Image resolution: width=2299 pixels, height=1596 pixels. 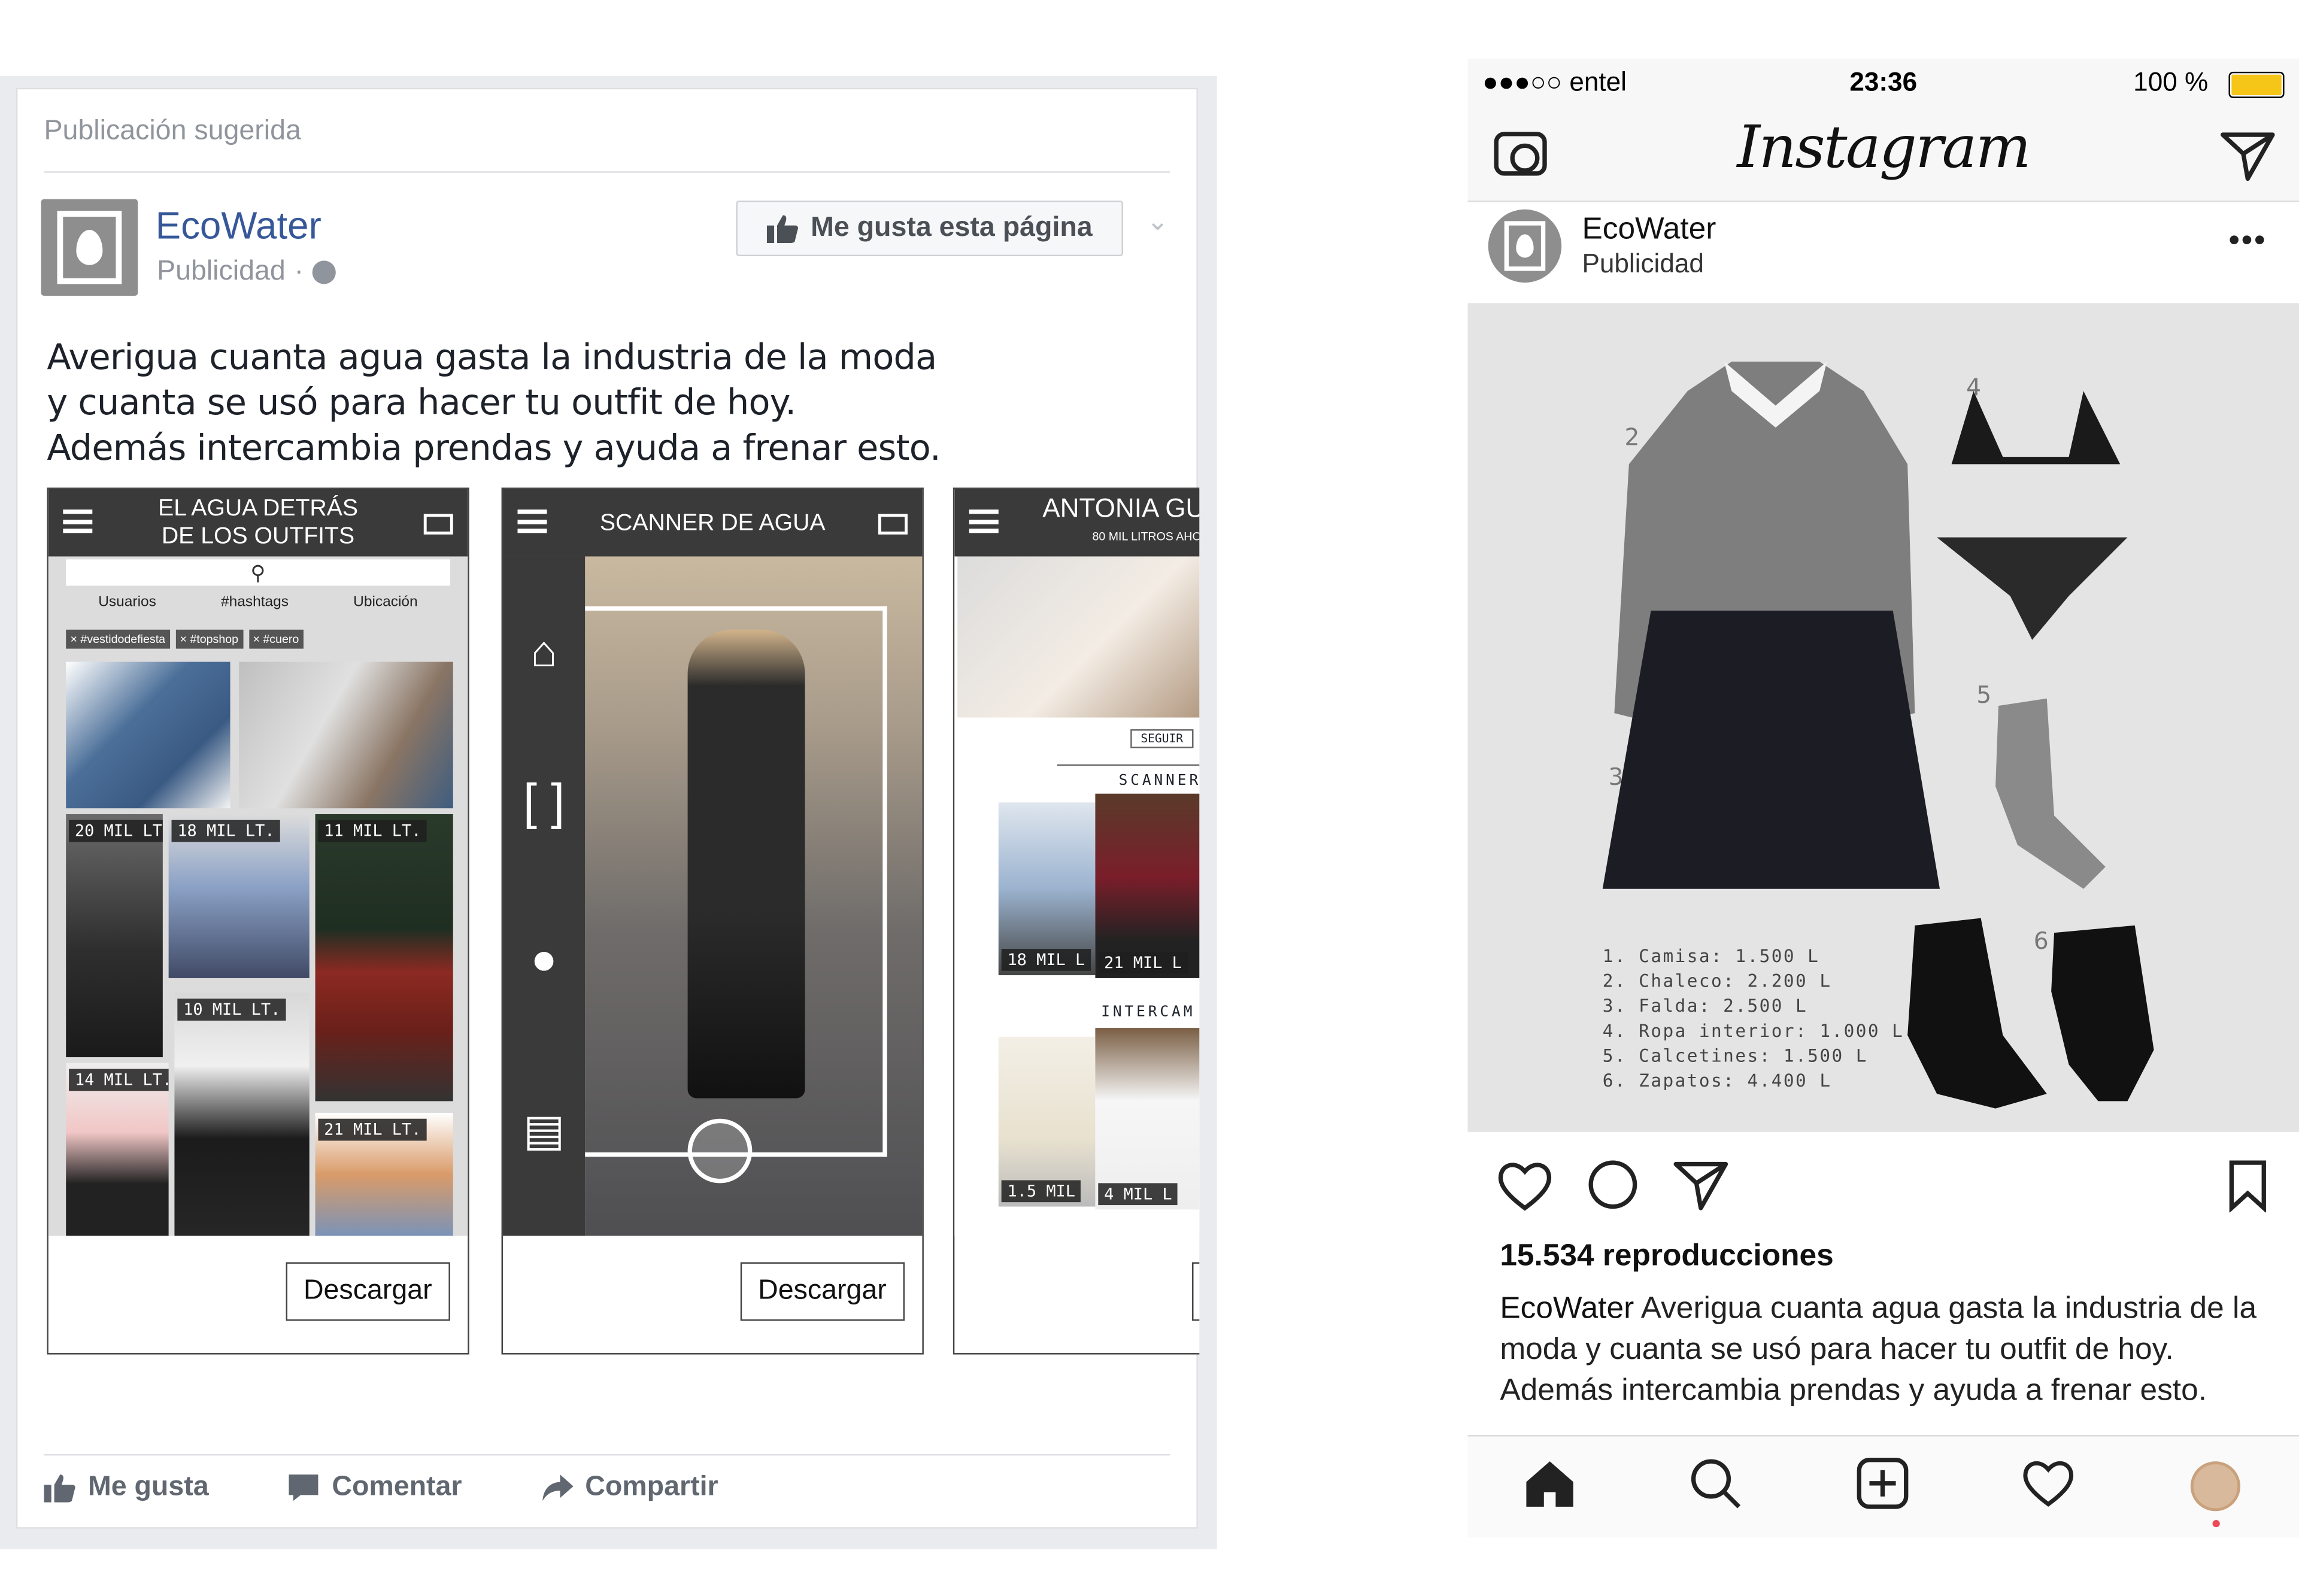 I want to click on app-header: ANTONIA GU 80 MIL LITROS AHOR, so click(x=1077, y=522).